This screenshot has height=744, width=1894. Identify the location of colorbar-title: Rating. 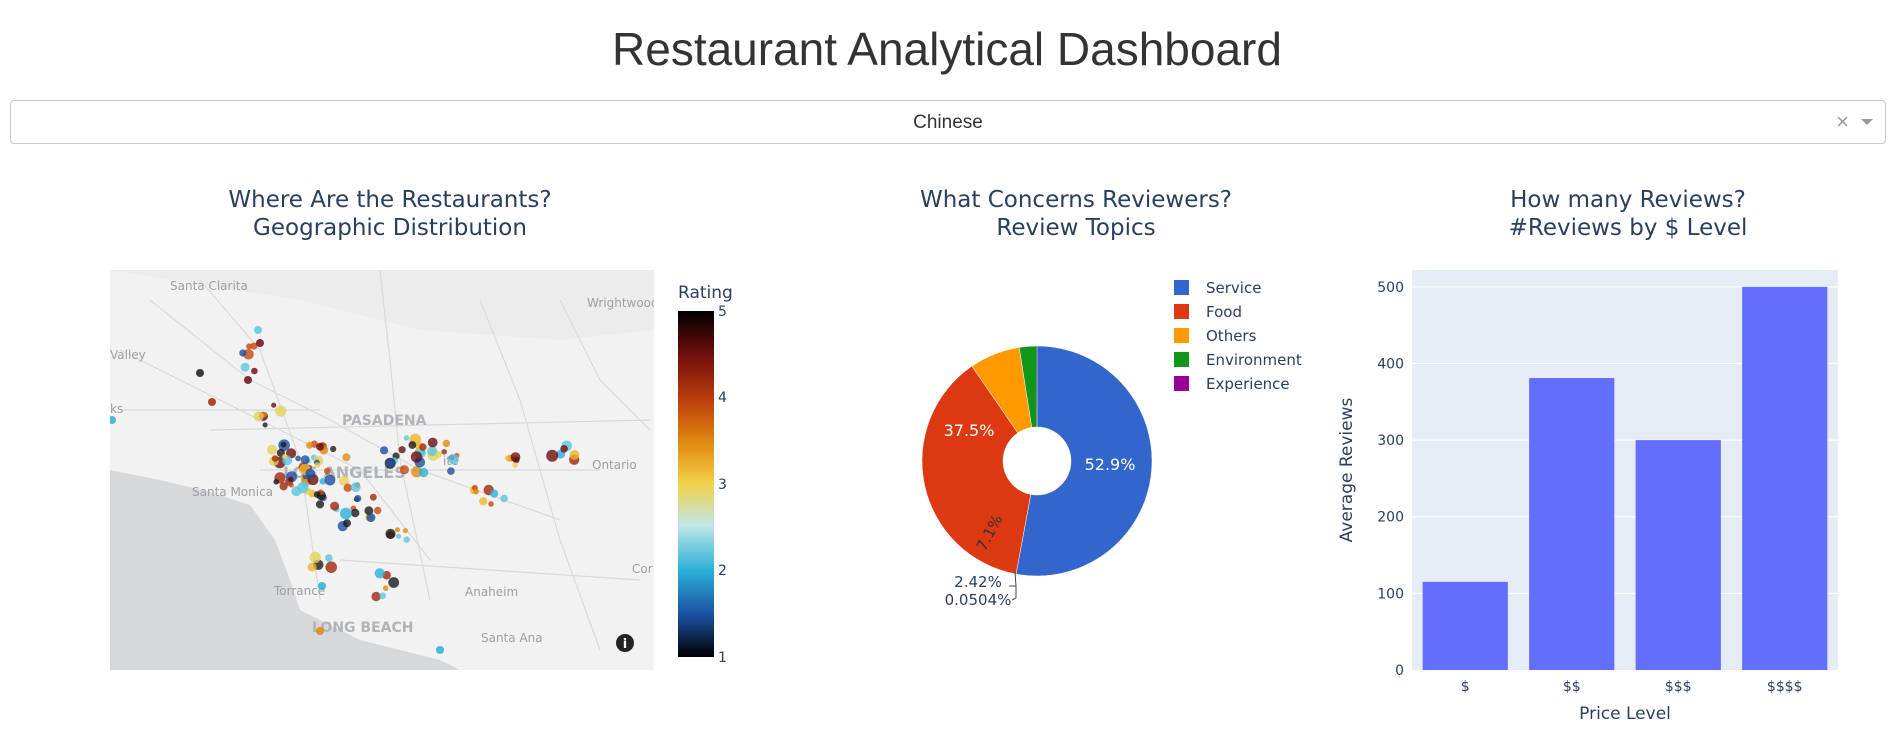
(705, 293).